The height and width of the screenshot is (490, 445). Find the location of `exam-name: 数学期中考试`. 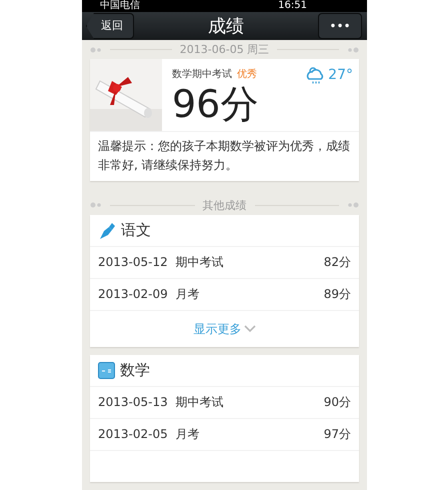

exam-name: 数学期中考试 is located at coordinates (202, 75).